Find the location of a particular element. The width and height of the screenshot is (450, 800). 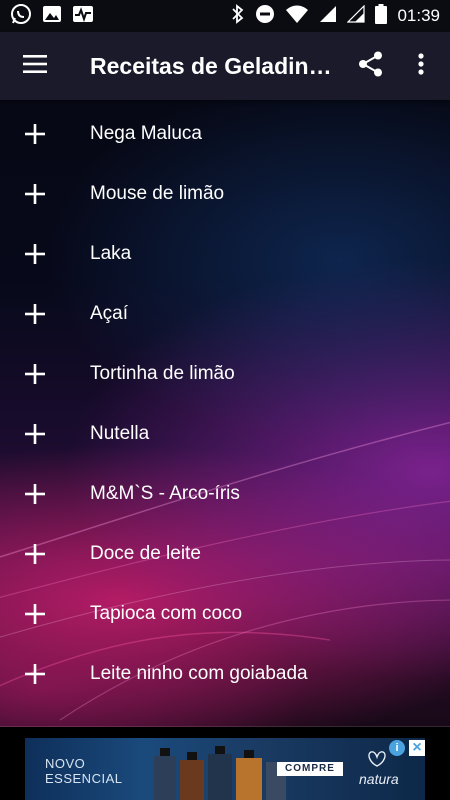

list-item-label: Açaí is located at coordinates (109, 313).